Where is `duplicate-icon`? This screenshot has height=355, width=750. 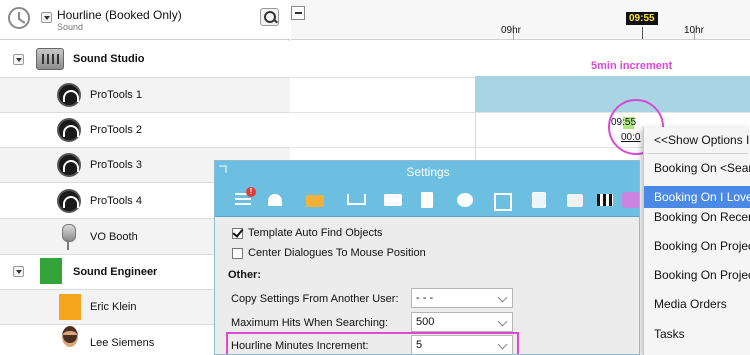
duplicate-icon is located at coordinates (501, 200).